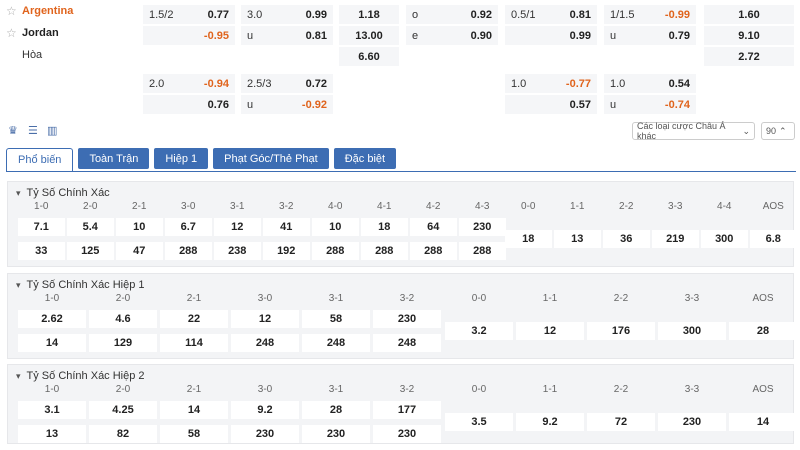  What do you see at coordinates (551, 35) in the screenshot?
I see `hdp1-away-odds: 0.99` at bounding box center [551, 35].